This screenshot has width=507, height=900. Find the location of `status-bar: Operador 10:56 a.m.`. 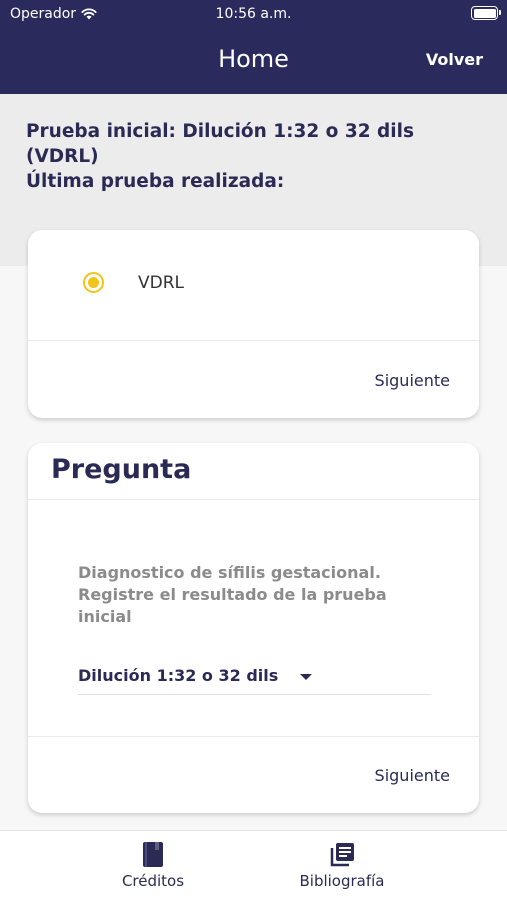

status-bar: Operador 10:56 a.m. is located at coordinates (253, 15).